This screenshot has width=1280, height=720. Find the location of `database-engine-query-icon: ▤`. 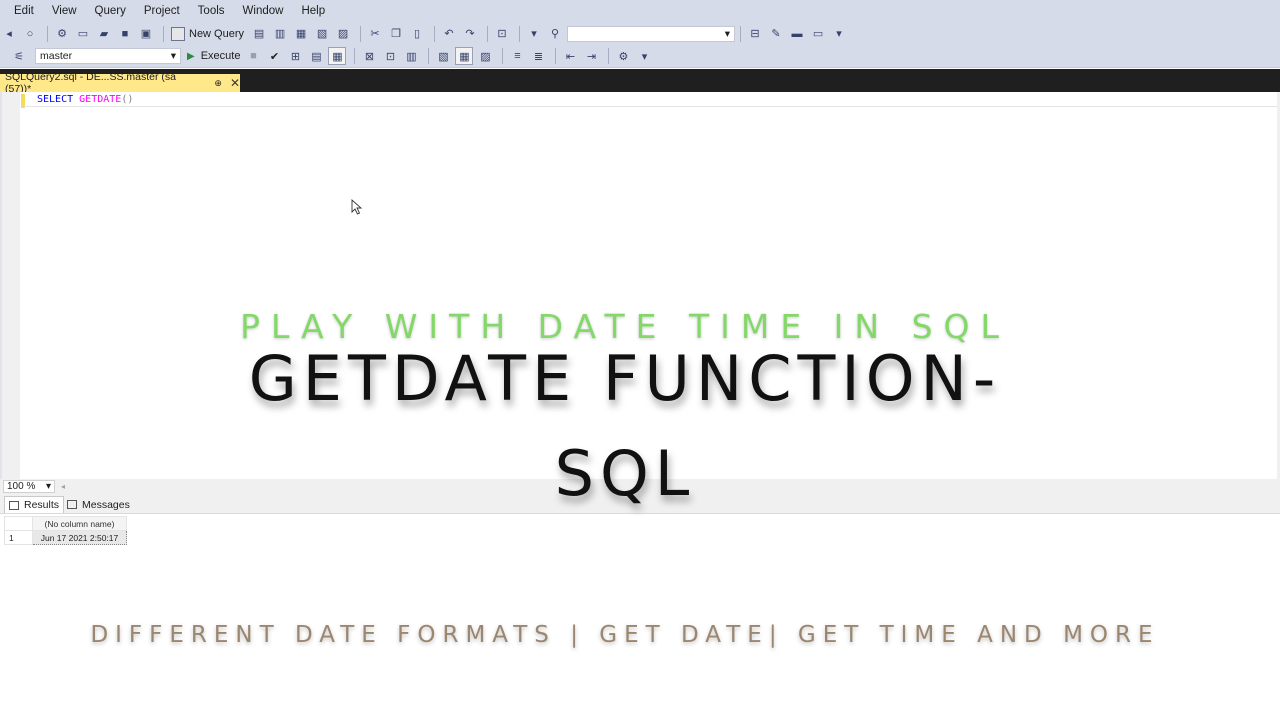

database-engine-query-icon: ▤ is located at coordinates (259, 34).